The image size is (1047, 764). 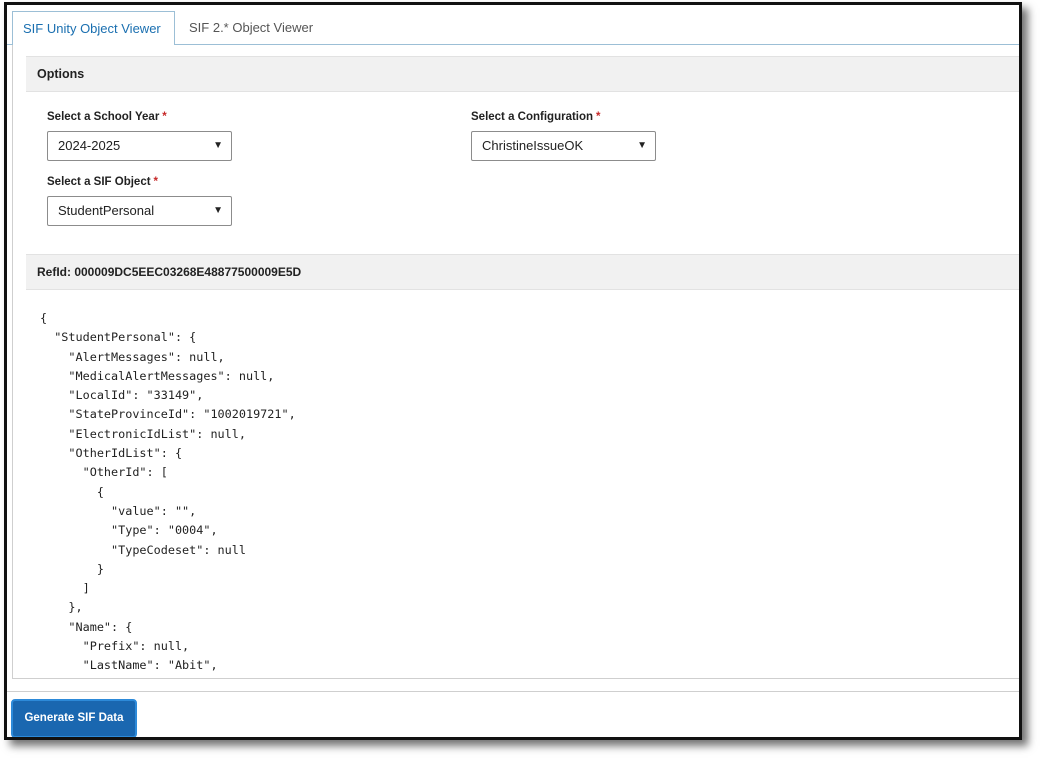 I want to click on configuration-select: ChristineIssueOK ▼, so click(x=563, y=146).